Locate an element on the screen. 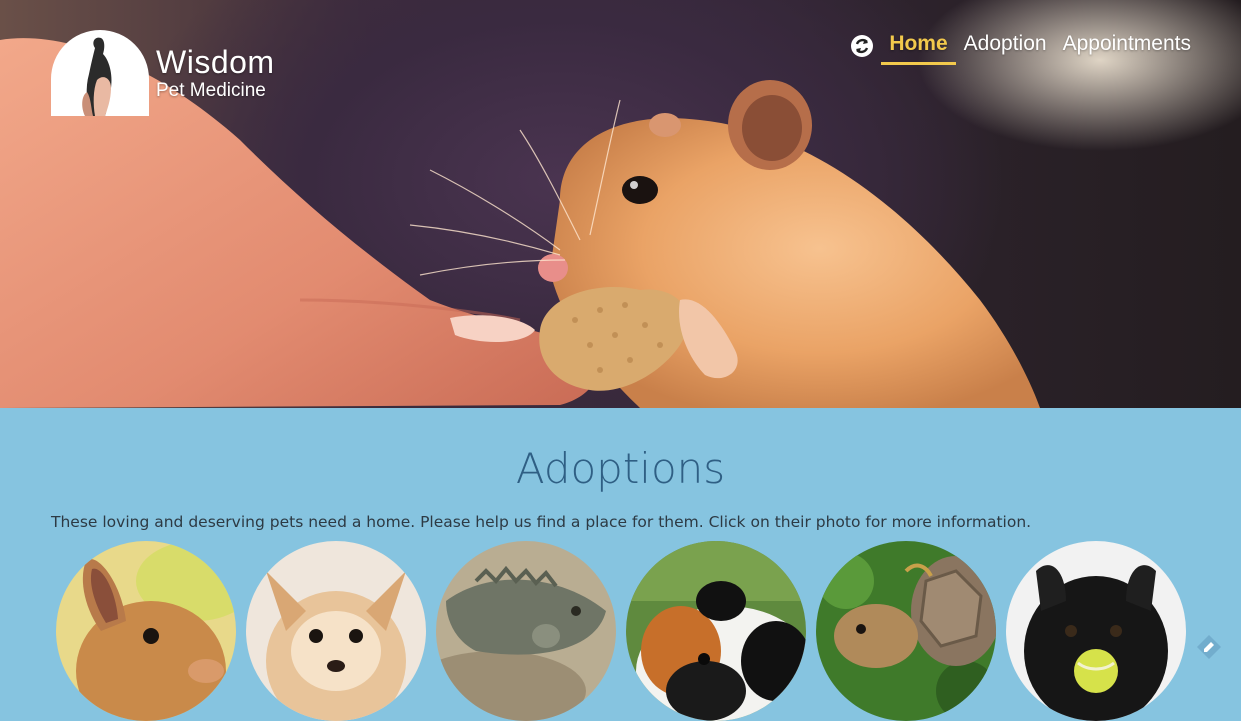  brand: Wisdom Pet Medicine is located at coordinates (171, 75).